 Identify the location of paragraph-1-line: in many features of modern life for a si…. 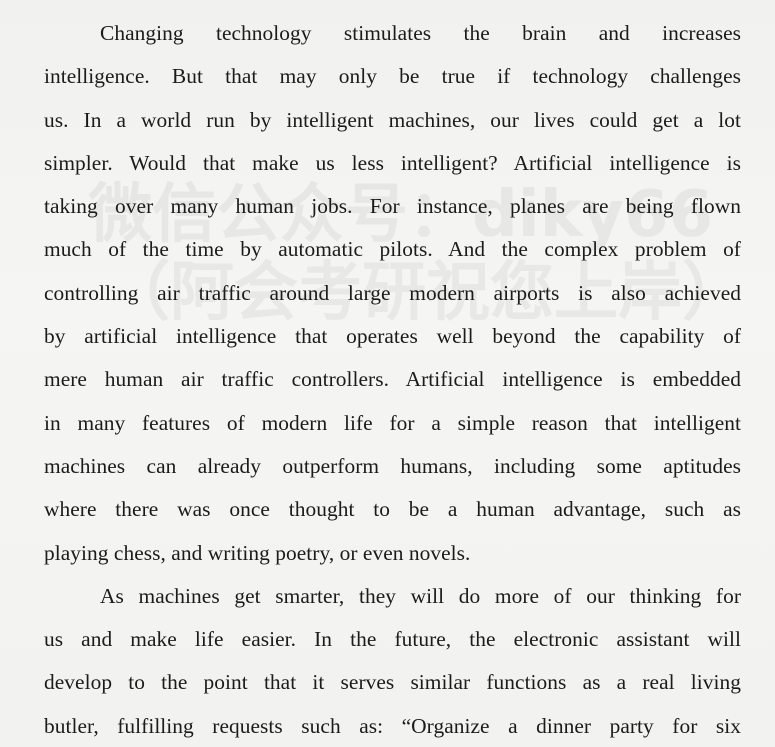
(392, 422).